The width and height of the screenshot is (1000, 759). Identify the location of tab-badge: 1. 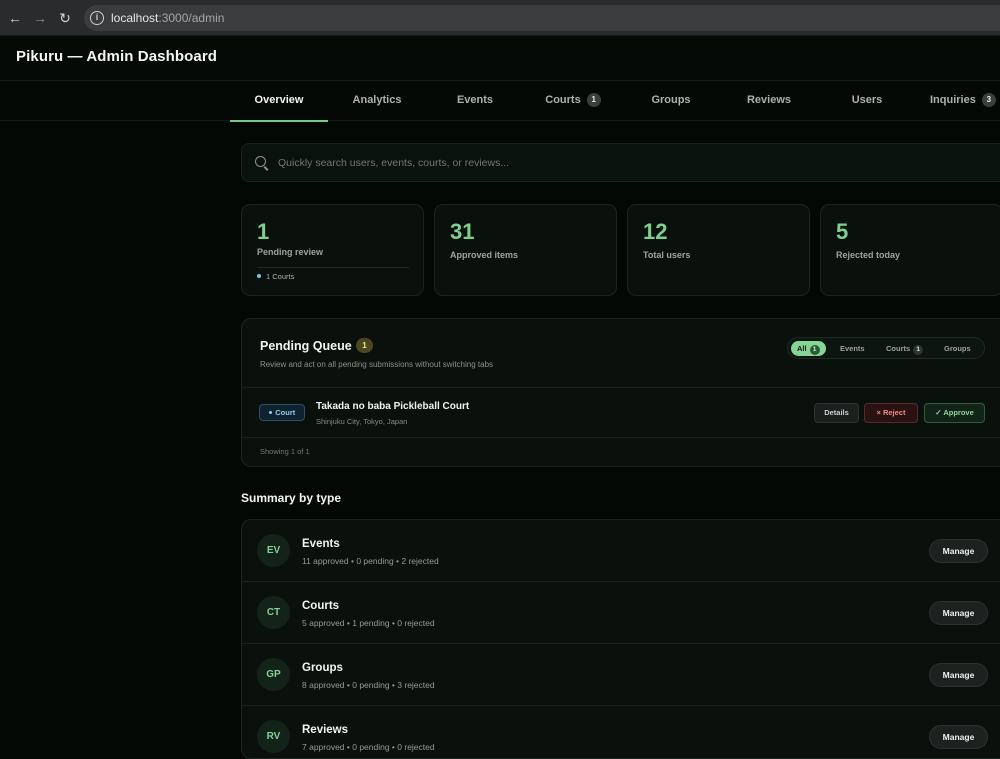
(593, 100).